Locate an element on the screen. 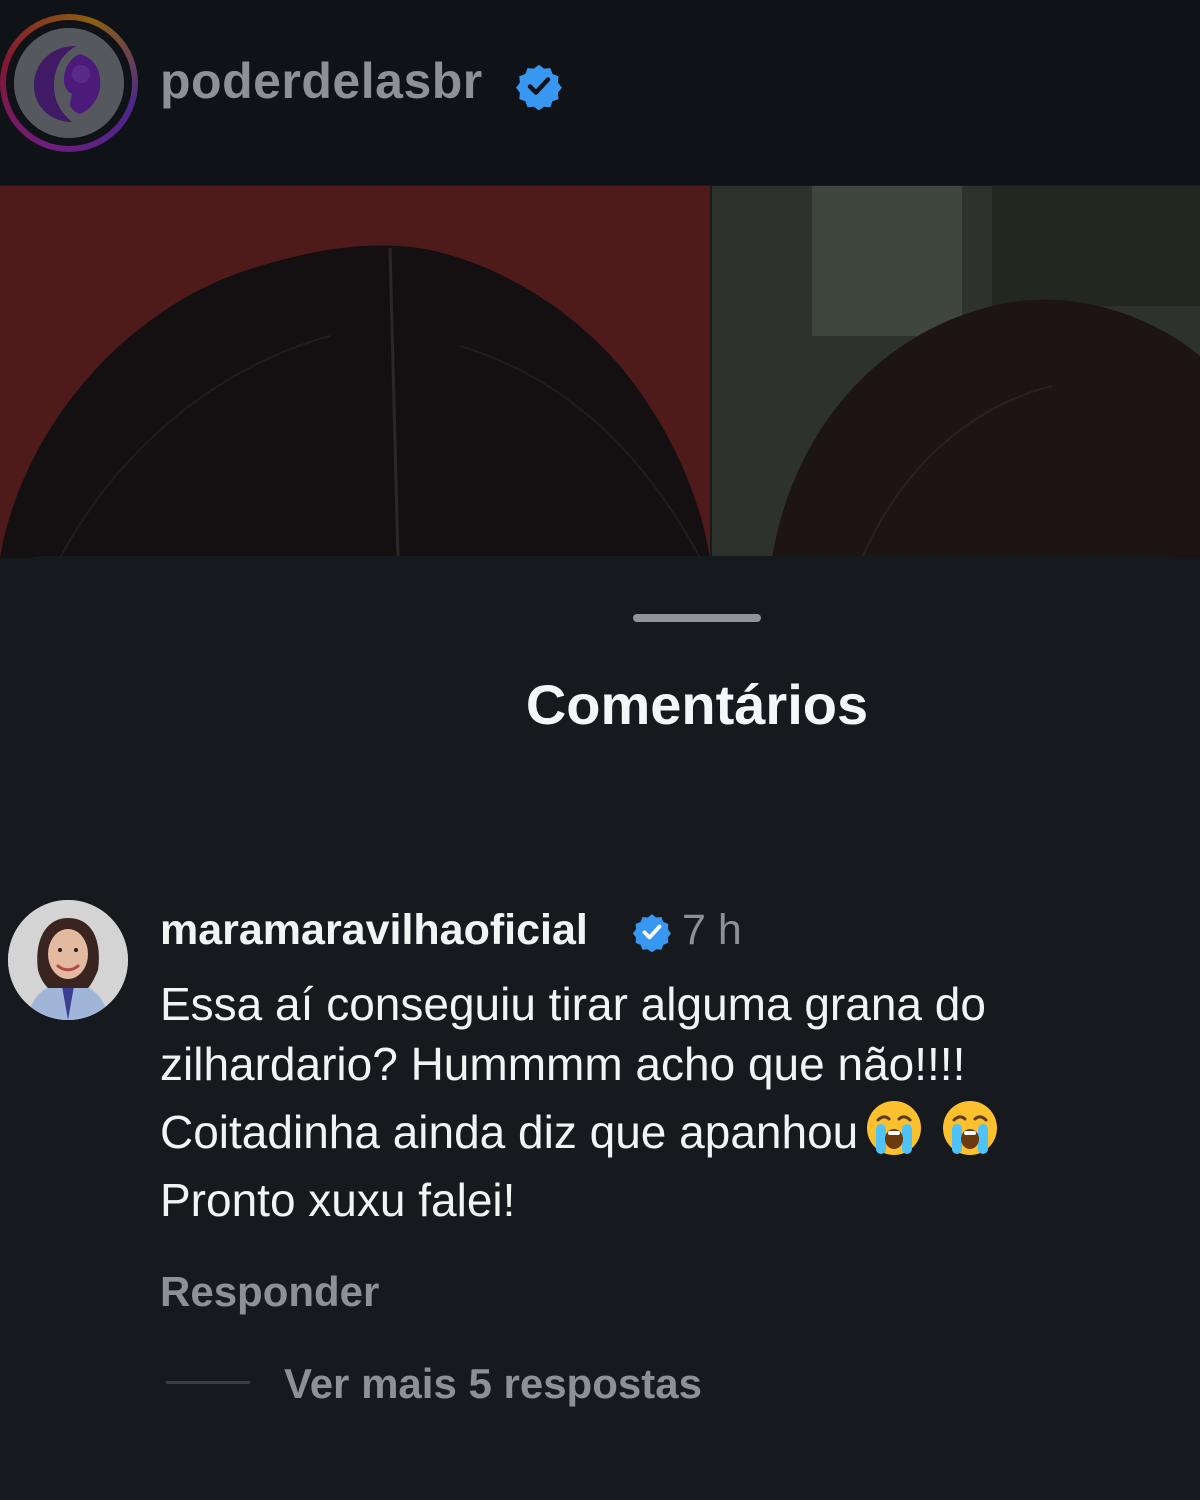 Image resolution: width=1200 pixels, height=1500 pixels. hair-photo-right is located at coordinates (956, 372).